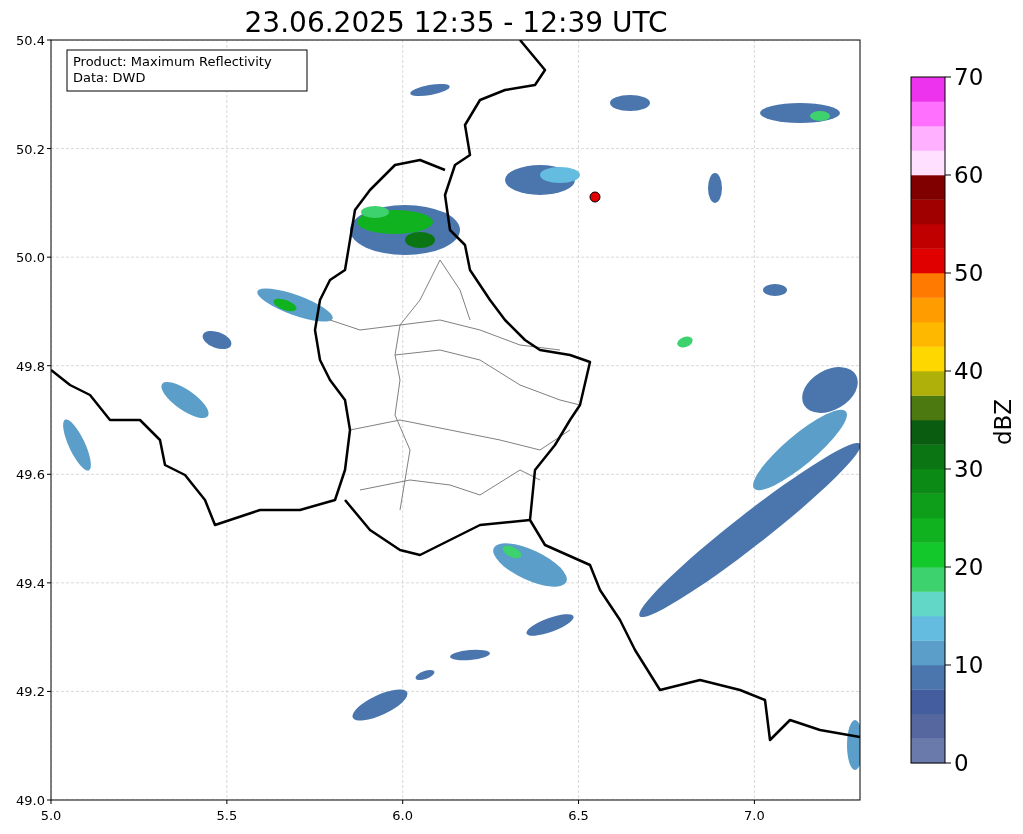 The image size is (1023, 834). Describe the element at coordinates (51, 815) in the screenshot. I see `x-tick-label: 5.0` at that location.